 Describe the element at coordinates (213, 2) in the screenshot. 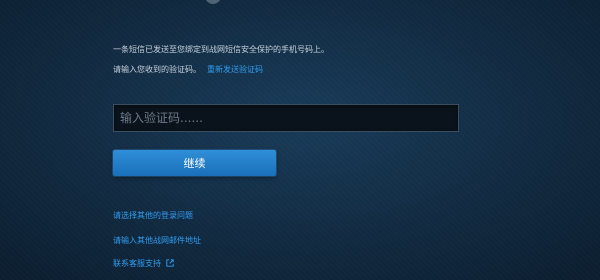

I see `header-partial-logo` at that location.